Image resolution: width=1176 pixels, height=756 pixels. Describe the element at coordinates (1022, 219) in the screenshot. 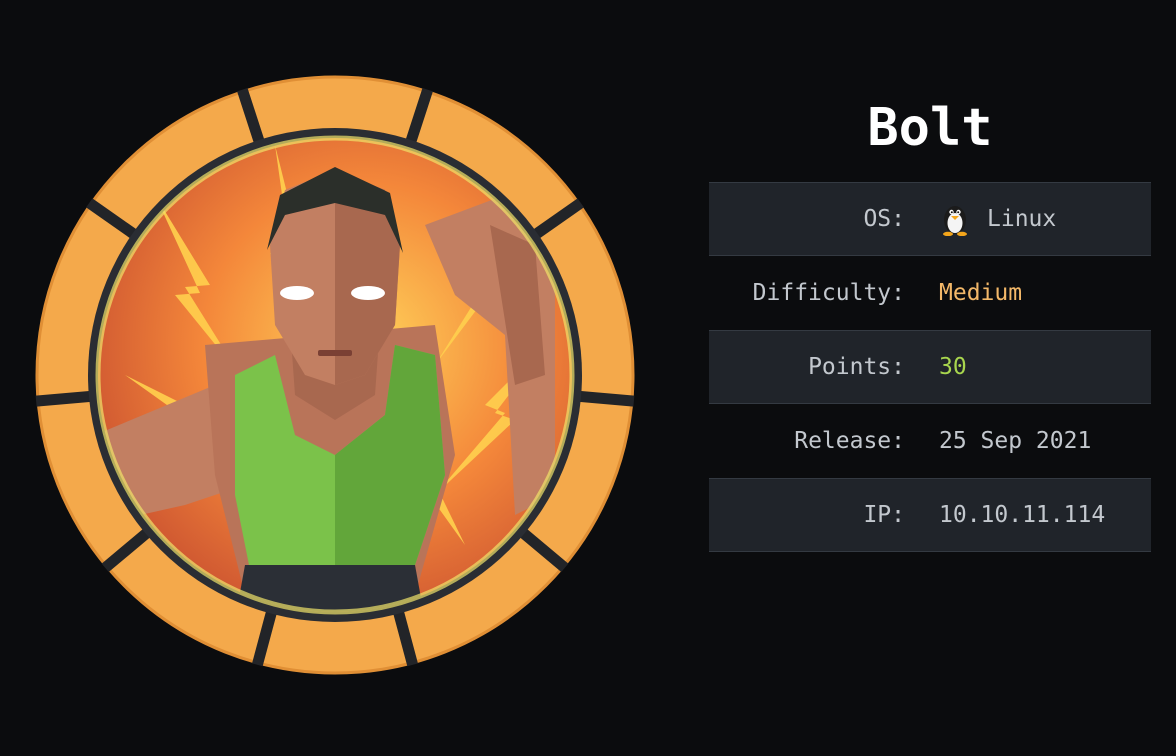

I see `os-value: Linux` at that location.